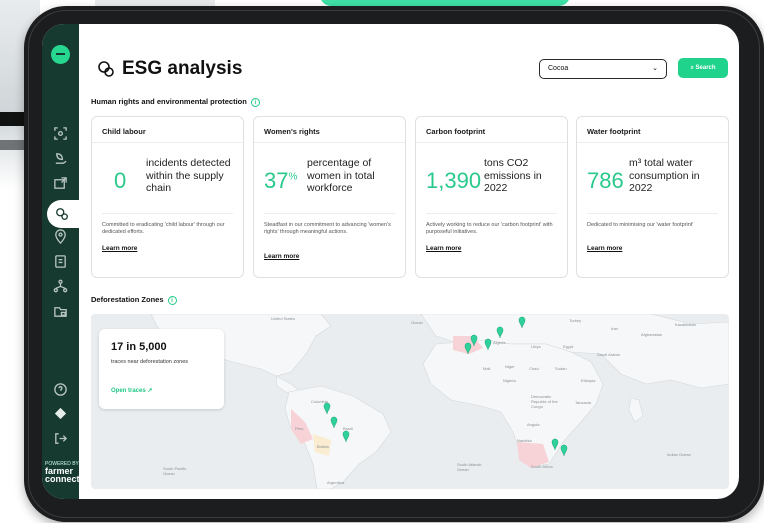 The image size is (764, 523). Describe the element at coordinates (510, 366) in the screenshot. I see `map-label: Niger` at that location.